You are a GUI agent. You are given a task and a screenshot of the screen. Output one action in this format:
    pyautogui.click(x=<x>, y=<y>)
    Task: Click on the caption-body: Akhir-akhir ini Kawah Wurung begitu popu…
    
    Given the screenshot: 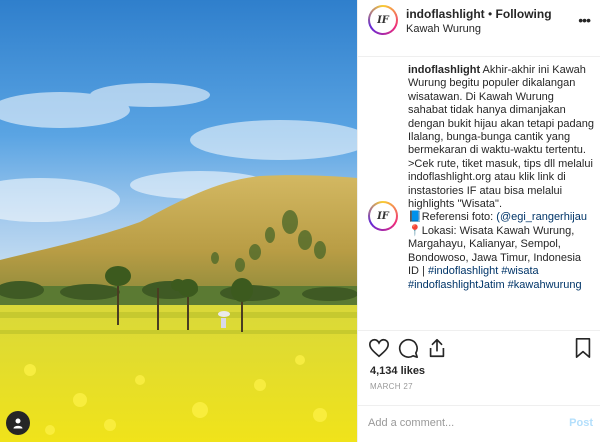 What is the action you would take?
    pyautogui.click(x=501, y=137)
    